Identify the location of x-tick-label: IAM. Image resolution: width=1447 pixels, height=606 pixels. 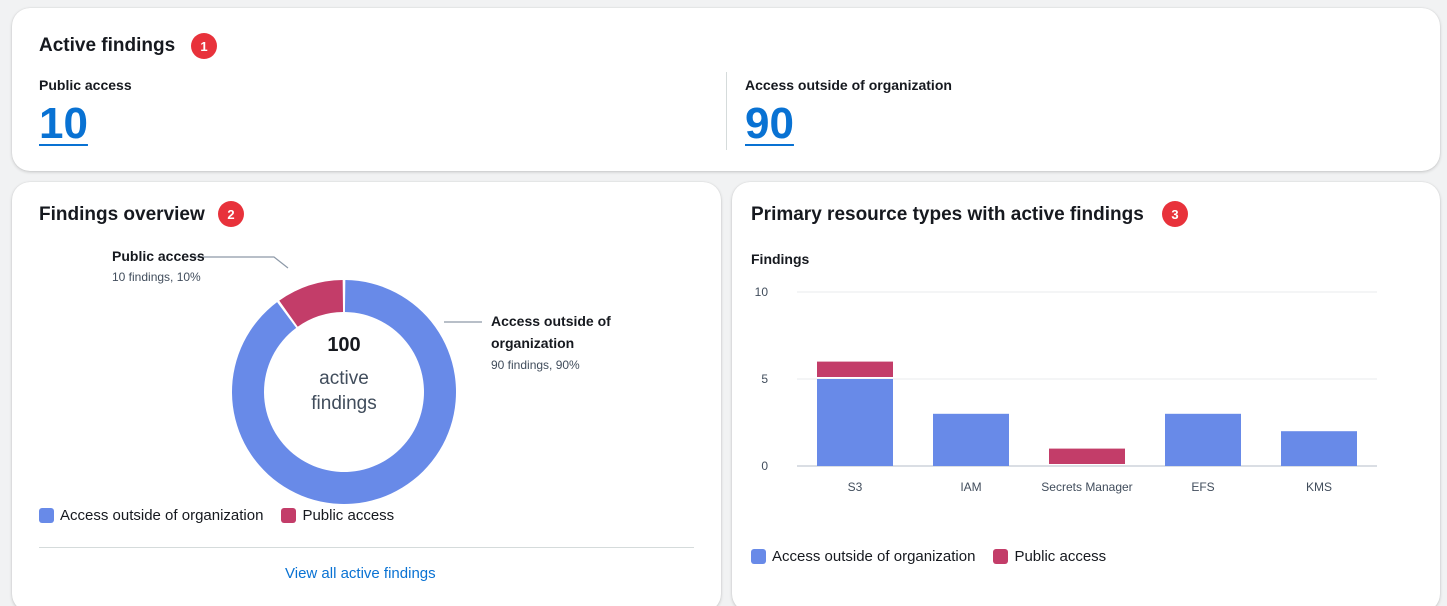
(970, 487).